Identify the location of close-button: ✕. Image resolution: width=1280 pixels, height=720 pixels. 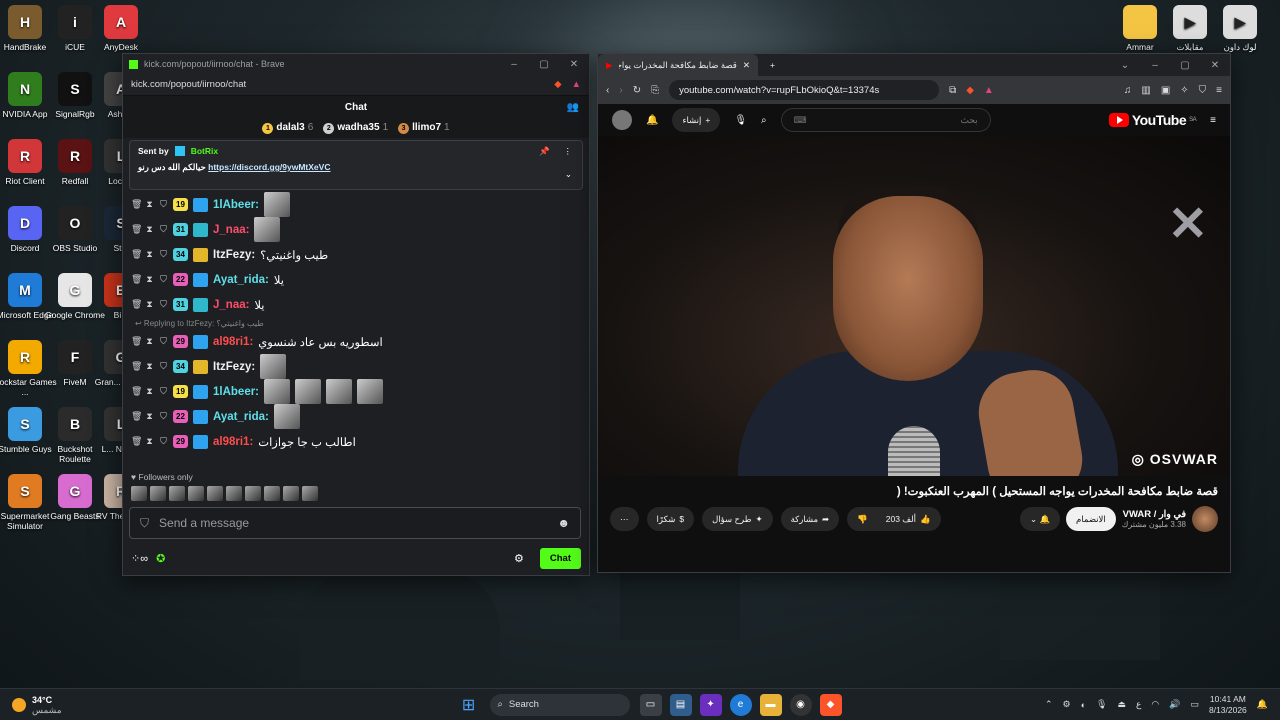
(574, 64).